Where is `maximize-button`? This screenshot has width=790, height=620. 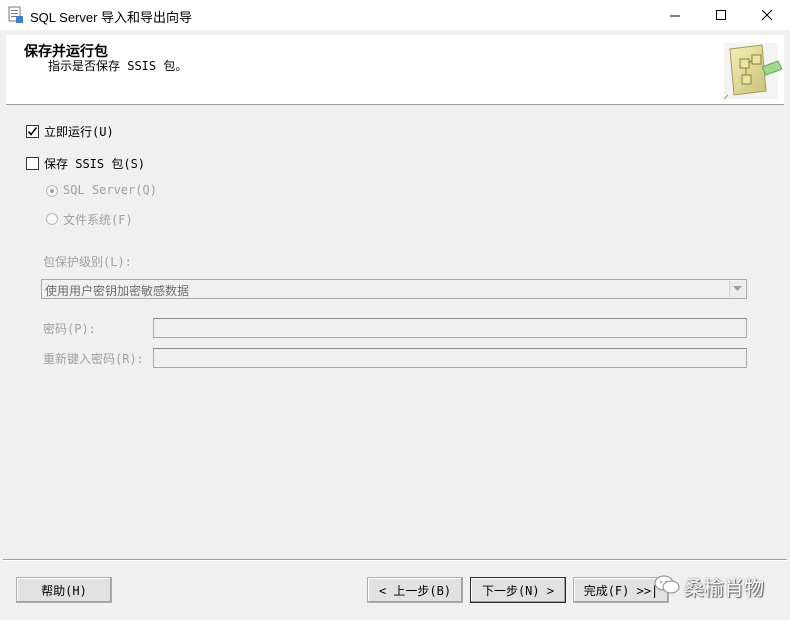
maximize-button is located at coordinates (721, 15).